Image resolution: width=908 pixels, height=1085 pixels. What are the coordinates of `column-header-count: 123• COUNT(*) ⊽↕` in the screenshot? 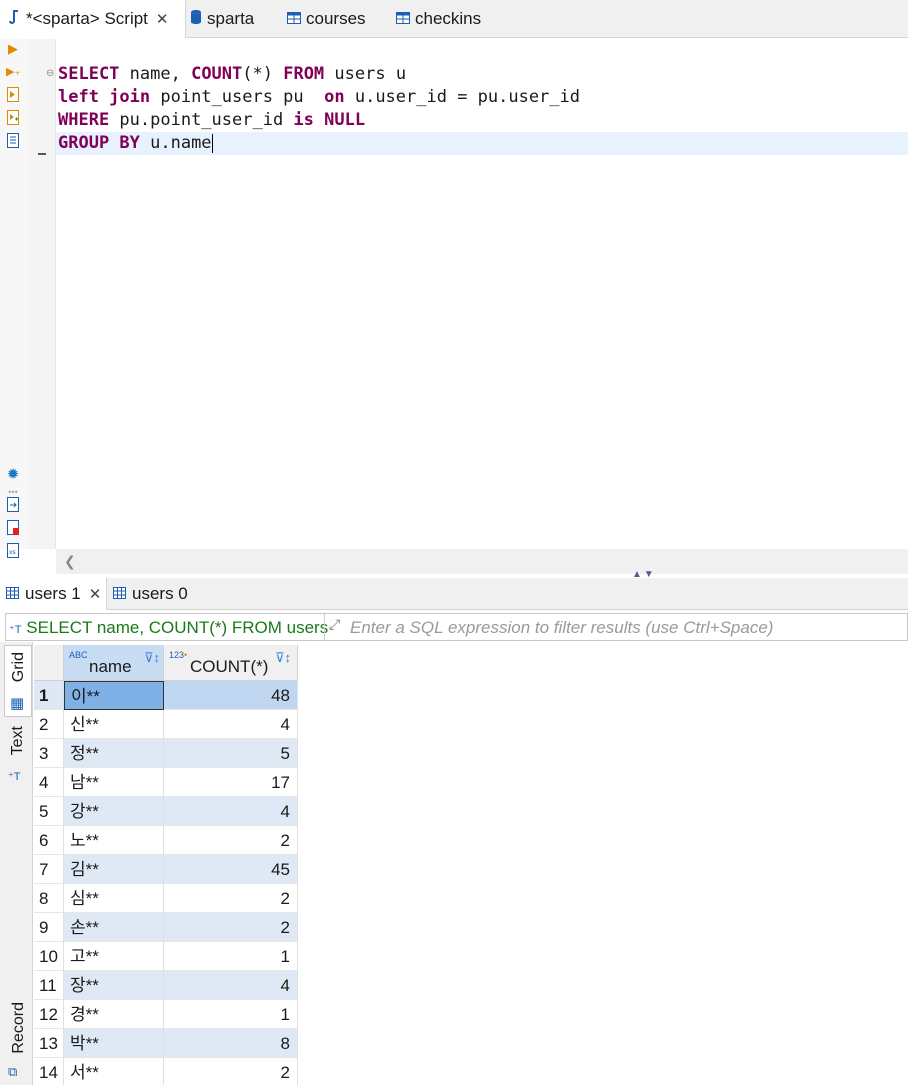 It's located at (231, 663).